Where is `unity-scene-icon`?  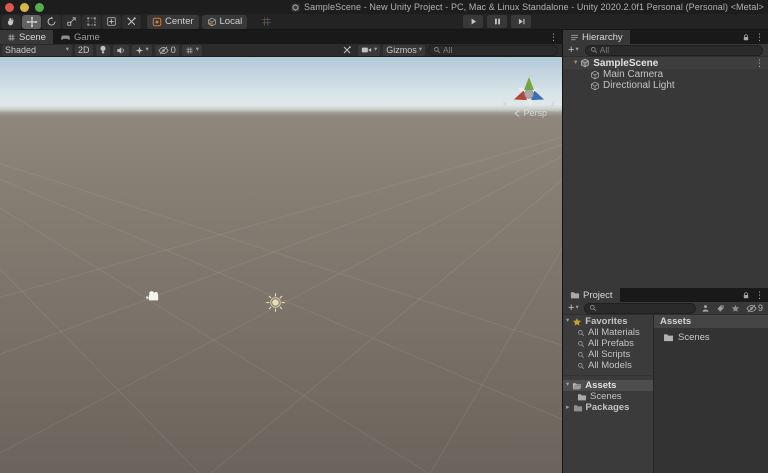 unity-scene-icon is located at coordinates (585, 63).